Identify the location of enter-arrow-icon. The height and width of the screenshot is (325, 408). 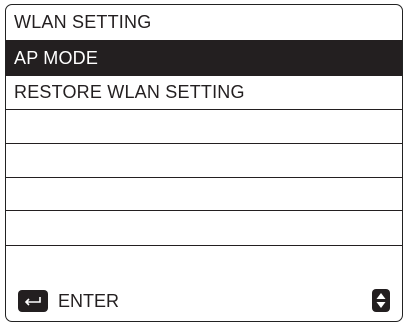
(32, 301).